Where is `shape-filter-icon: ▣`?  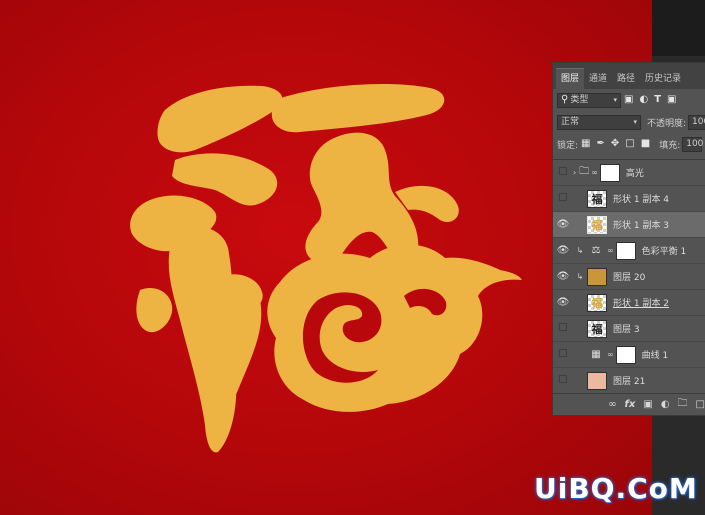 shape-filter-icon: ▣ is located at coordinates (671, 100).